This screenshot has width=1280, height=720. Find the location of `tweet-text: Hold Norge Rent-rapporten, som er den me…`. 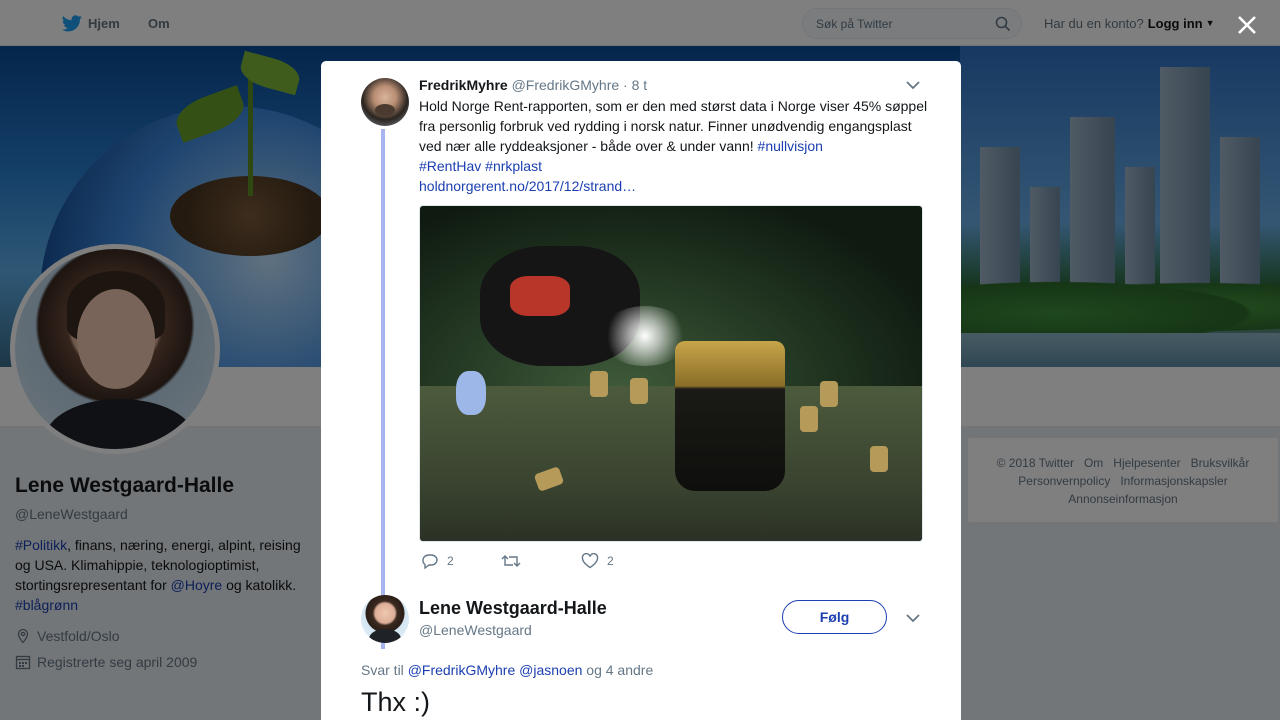

tweet-text: Hold Norge Rent-rapporten, som er den me… is located at coordinates (674, 146).